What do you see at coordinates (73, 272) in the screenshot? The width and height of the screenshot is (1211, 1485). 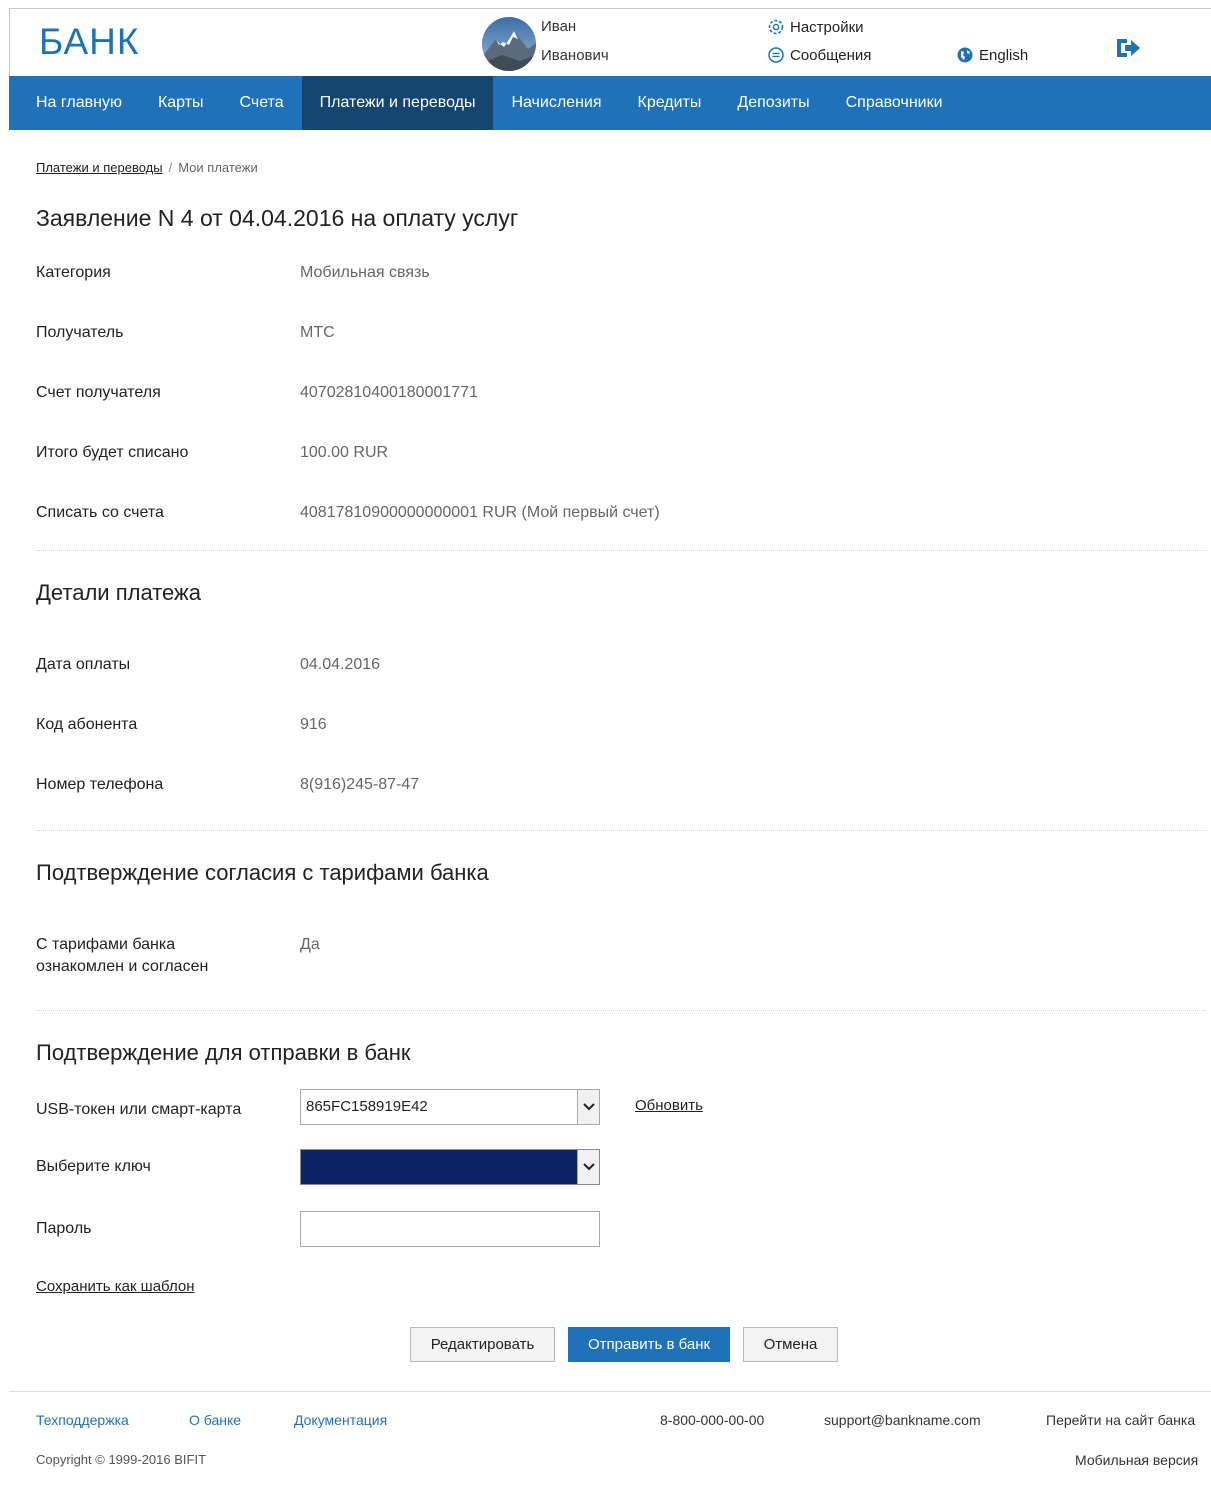 I see `field-label: Категория` at bounding box center [73, 272].